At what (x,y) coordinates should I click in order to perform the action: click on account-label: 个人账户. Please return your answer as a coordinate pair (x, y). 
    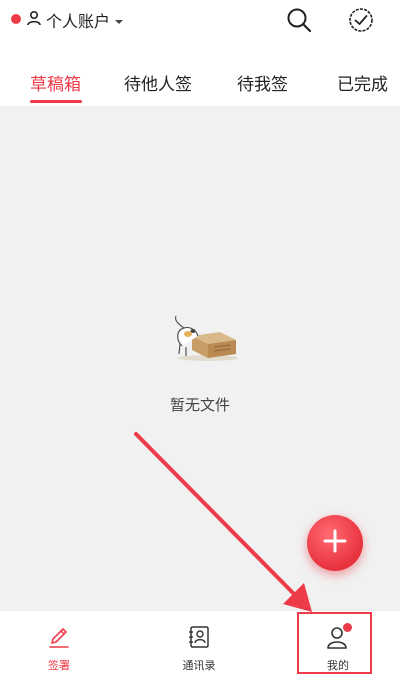
    Looking at the image, I should click on (78, 21).